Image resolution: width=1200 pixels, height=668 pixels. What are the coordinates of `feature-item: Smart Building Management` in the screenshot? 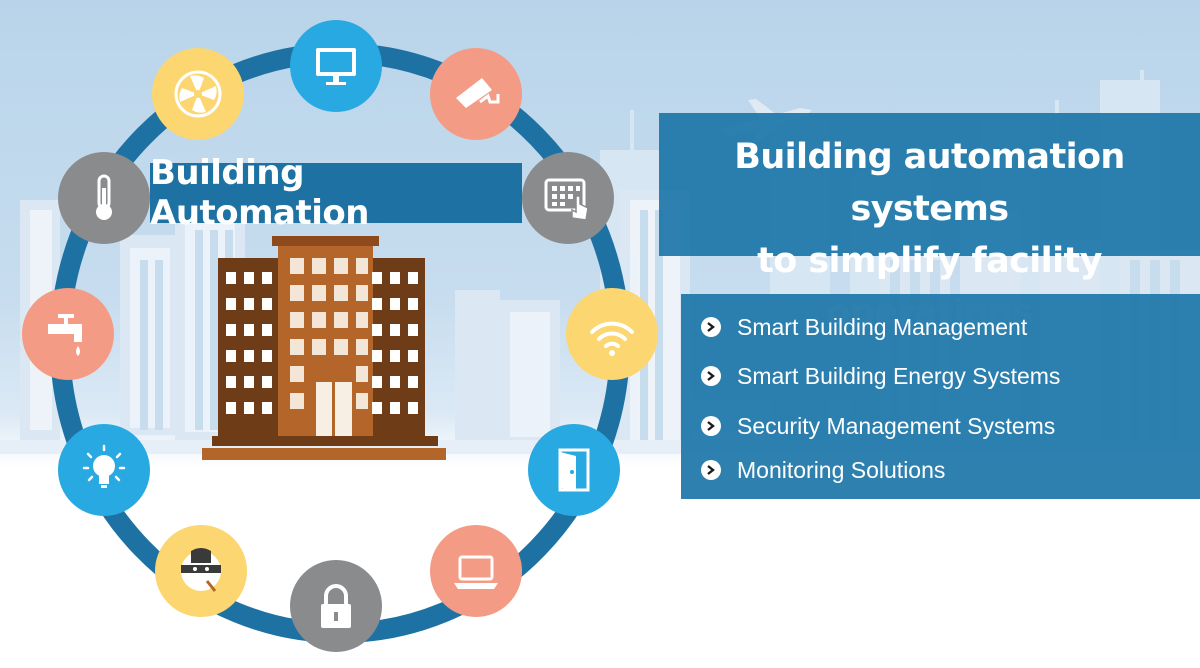 It's located at (864, 327).